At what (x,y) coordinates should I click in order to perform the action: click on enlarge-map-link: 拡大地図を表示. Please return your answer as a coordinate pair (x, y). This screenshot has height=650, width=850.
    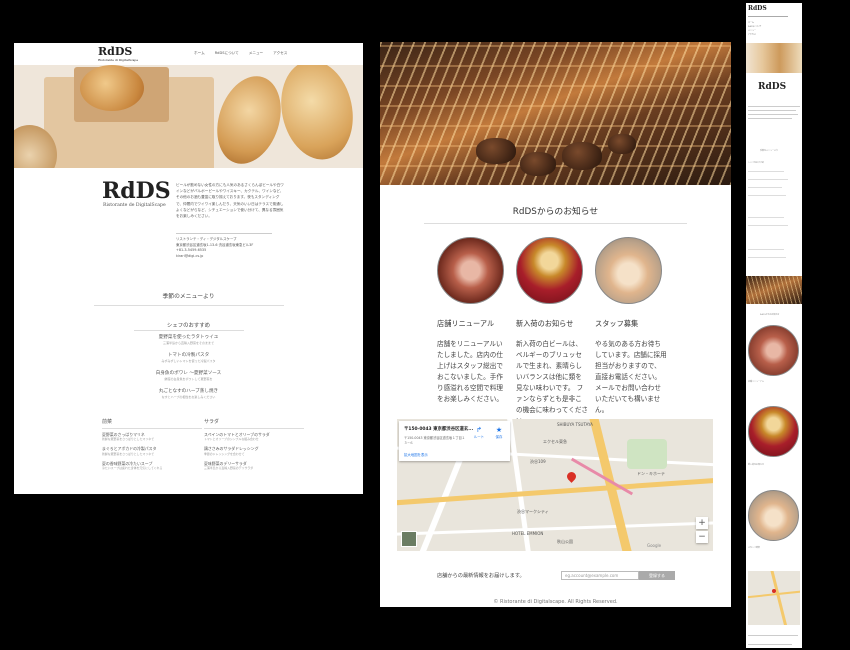
    Looking at the image, I should click on (416, 454).